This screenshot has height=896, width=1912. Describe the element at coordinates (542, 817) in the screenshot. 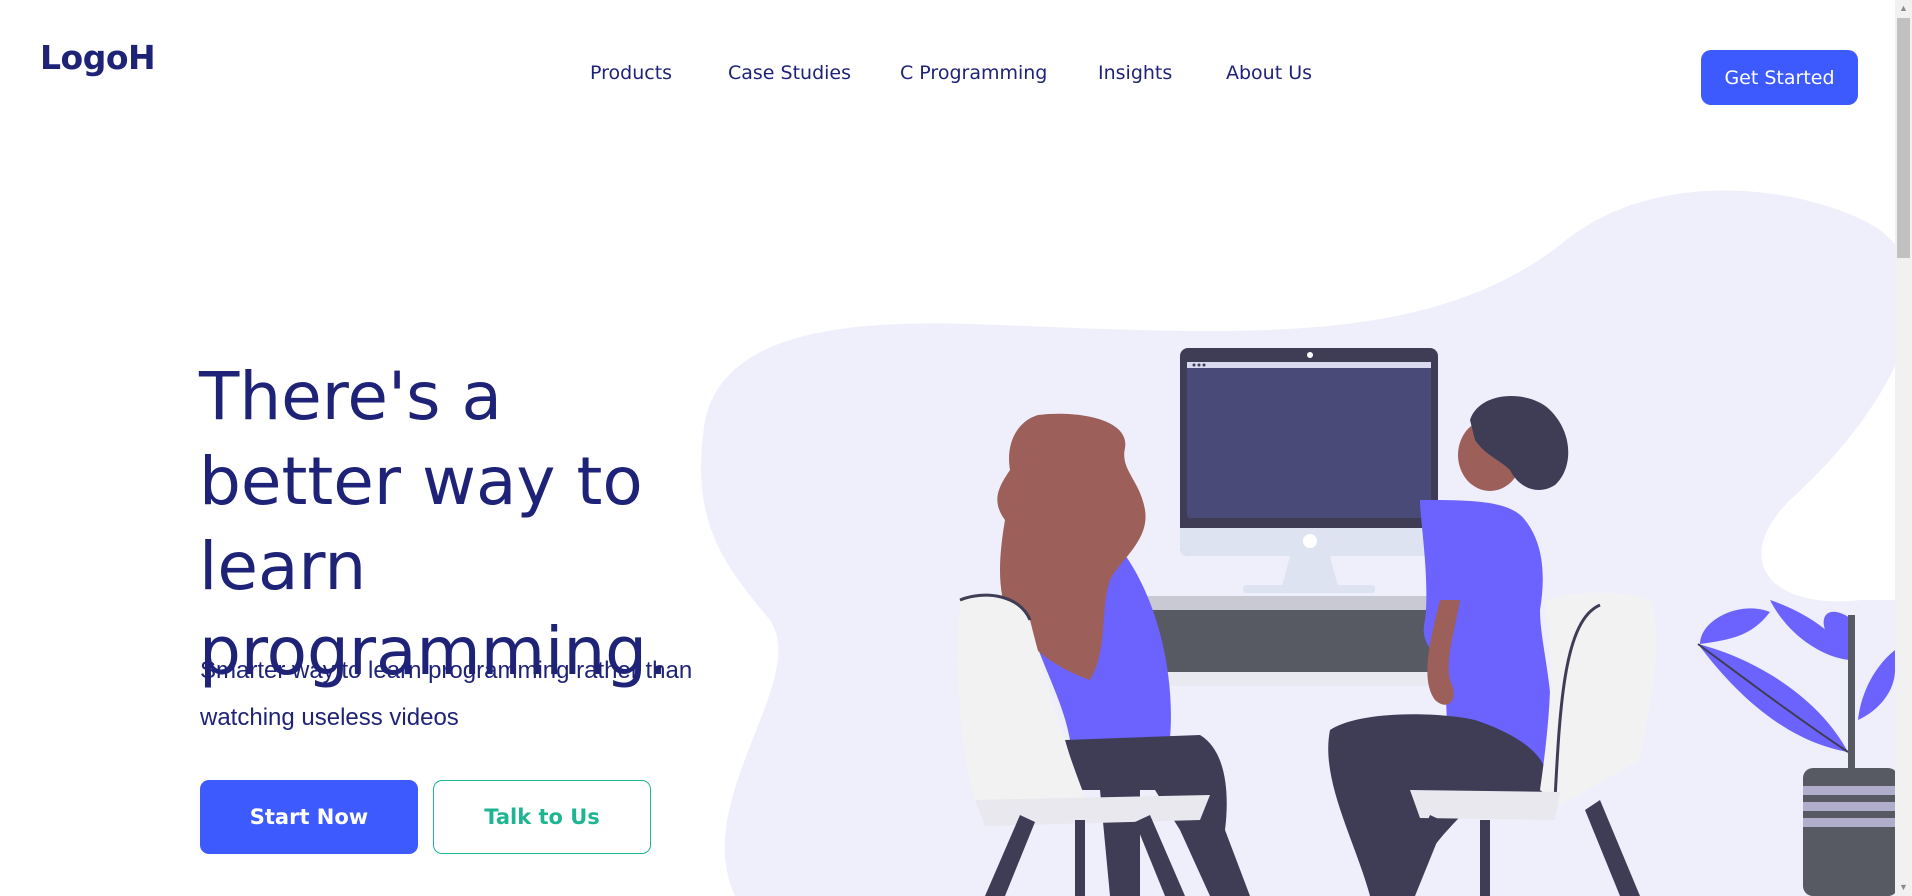

I see `talk-to-us-button: Talk to Us` at that location.